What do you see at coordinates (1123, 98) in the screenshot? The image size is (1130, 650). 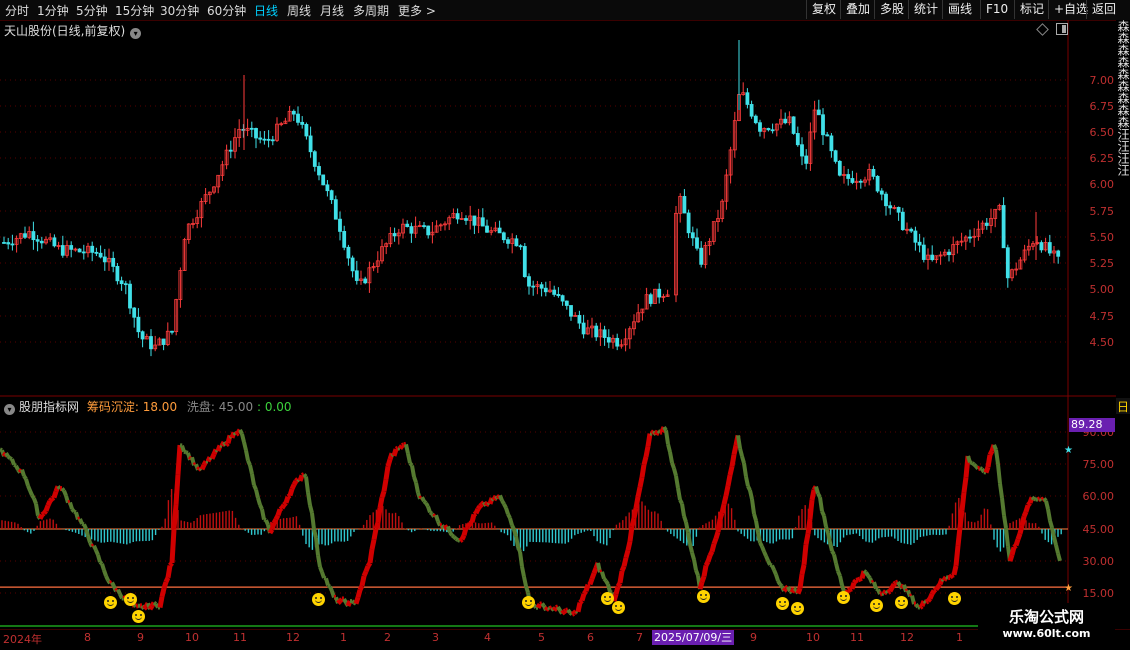 I see `right-panel-text: 森森森森森森森森森汪汪汪汪` at bounding box center [1123, 98].